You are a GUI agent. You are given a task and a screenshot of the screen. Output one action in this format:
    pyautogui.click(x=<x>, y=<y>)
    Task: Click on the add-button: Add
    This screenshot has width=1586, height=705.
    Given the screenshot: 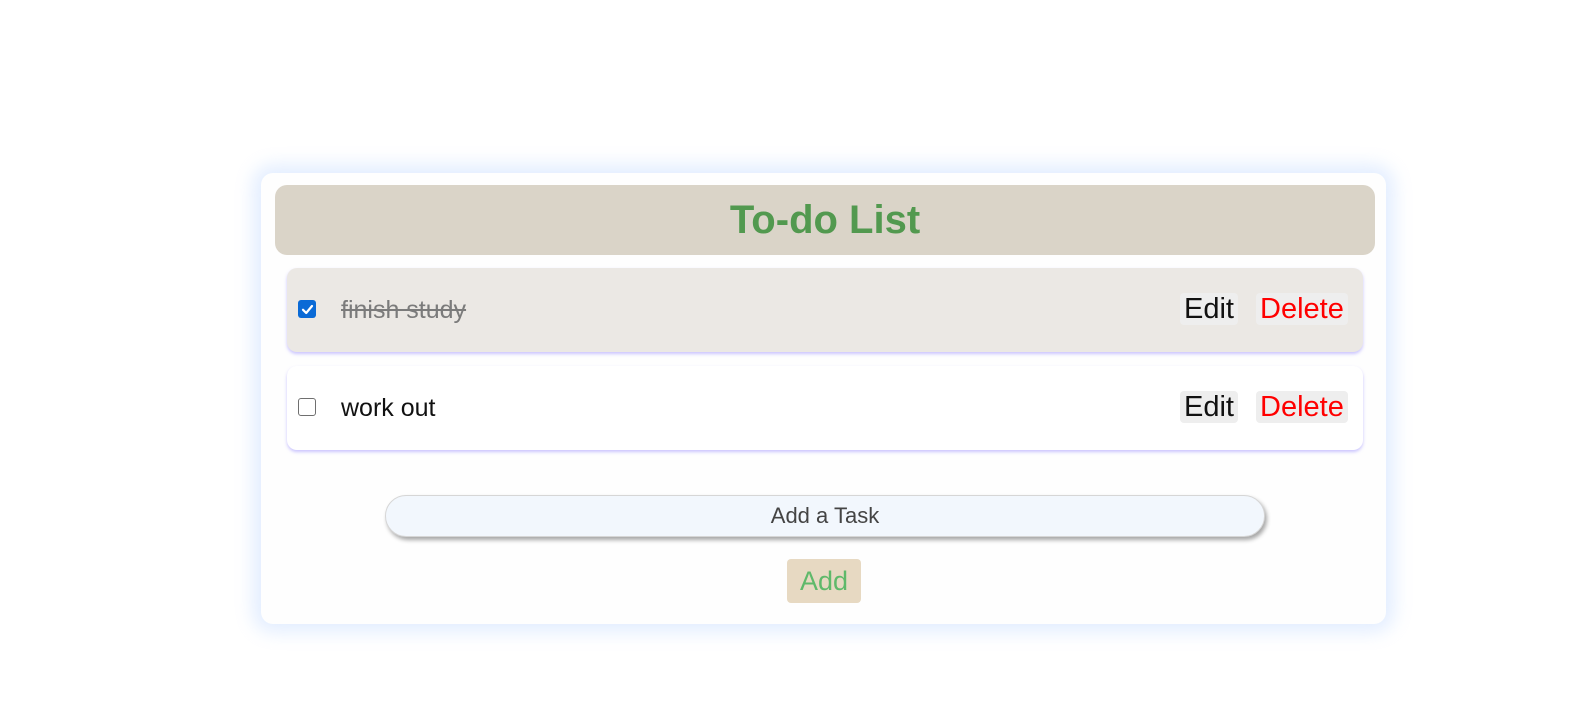 What is the action you would take?
    pyautogui.click(x=824, y=581)
    